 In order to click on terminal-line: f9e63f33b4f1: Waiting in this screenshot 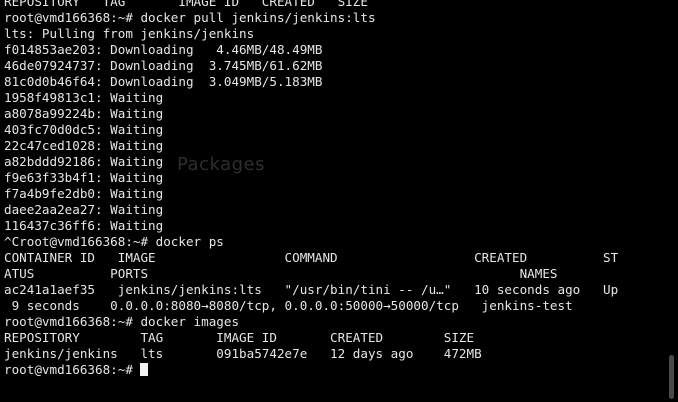, I will do `click(84, 177)`.